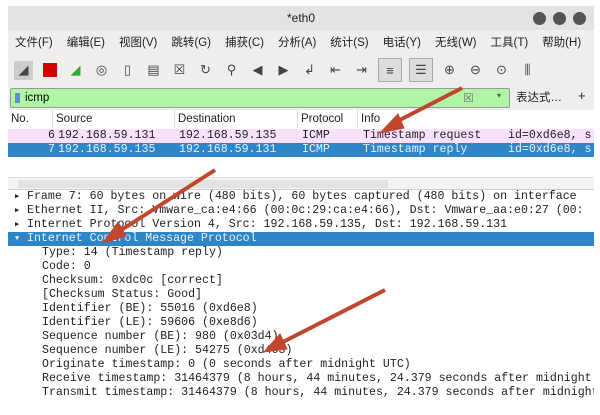  What do you see at coordinates (34, 43) in the screenshot?
I see `menu-file: 文件(F)` at bounding box center [34, 43].